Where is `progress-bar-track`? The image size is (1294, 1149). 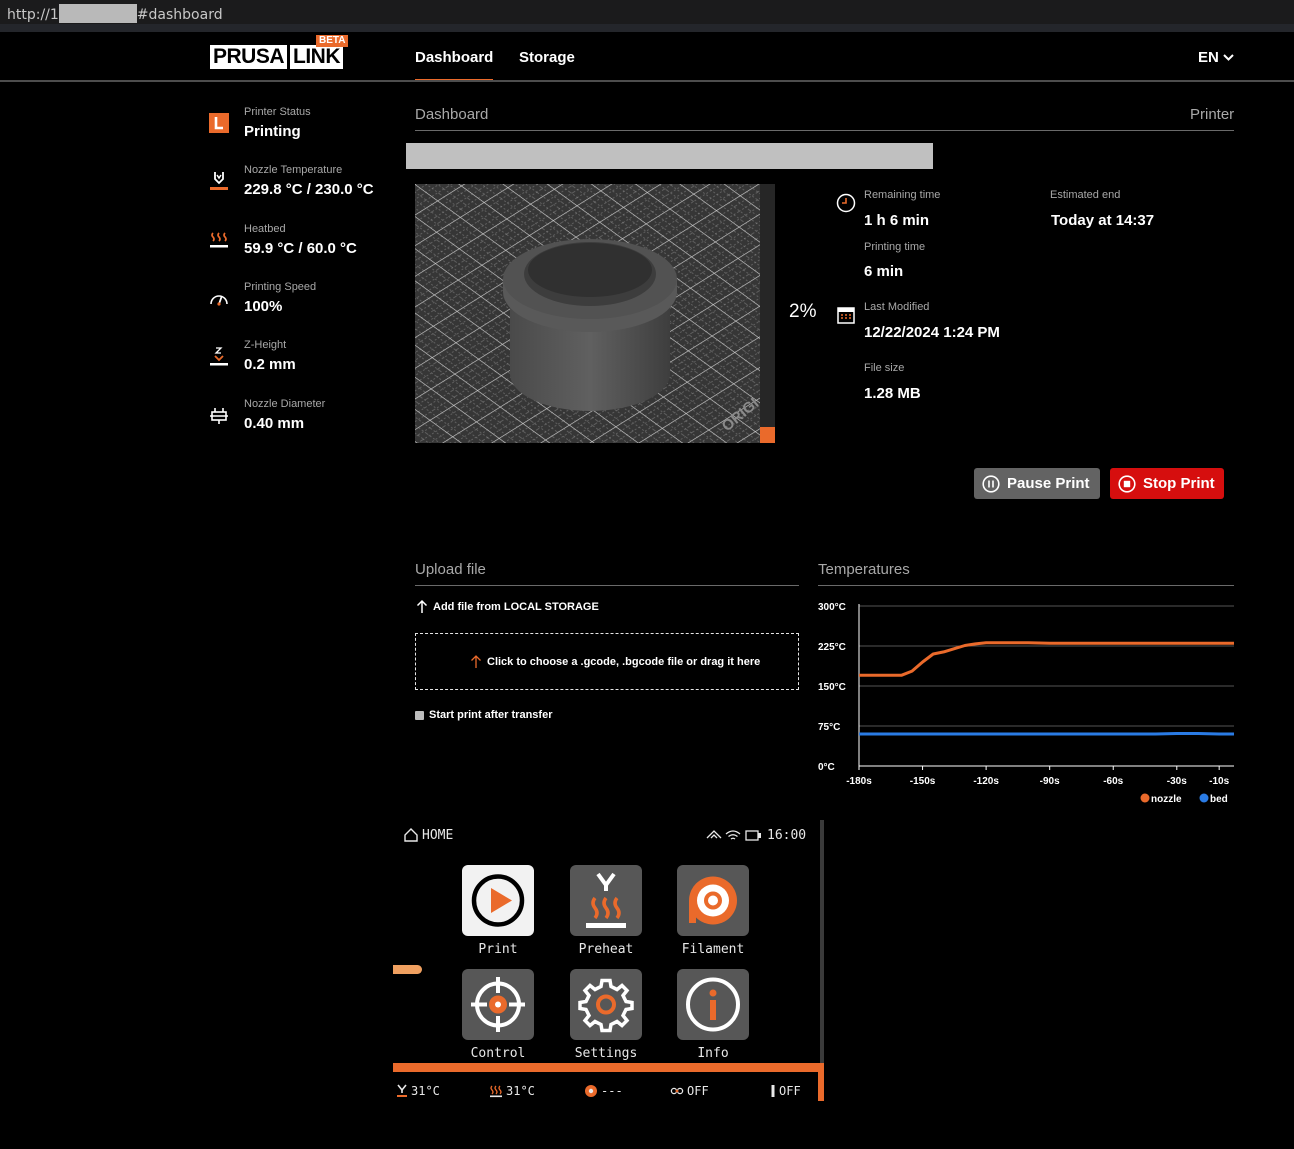
progress-bar-track is located at coordinates (767, 313).